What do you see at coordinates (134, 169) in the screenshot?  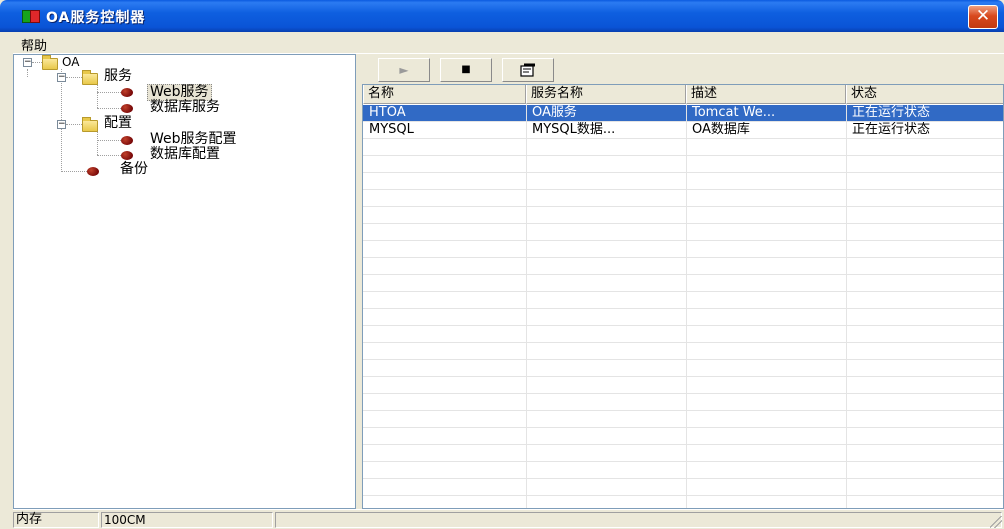 I see `tree-node-backup: 备份` at bounding box center [134, 169].